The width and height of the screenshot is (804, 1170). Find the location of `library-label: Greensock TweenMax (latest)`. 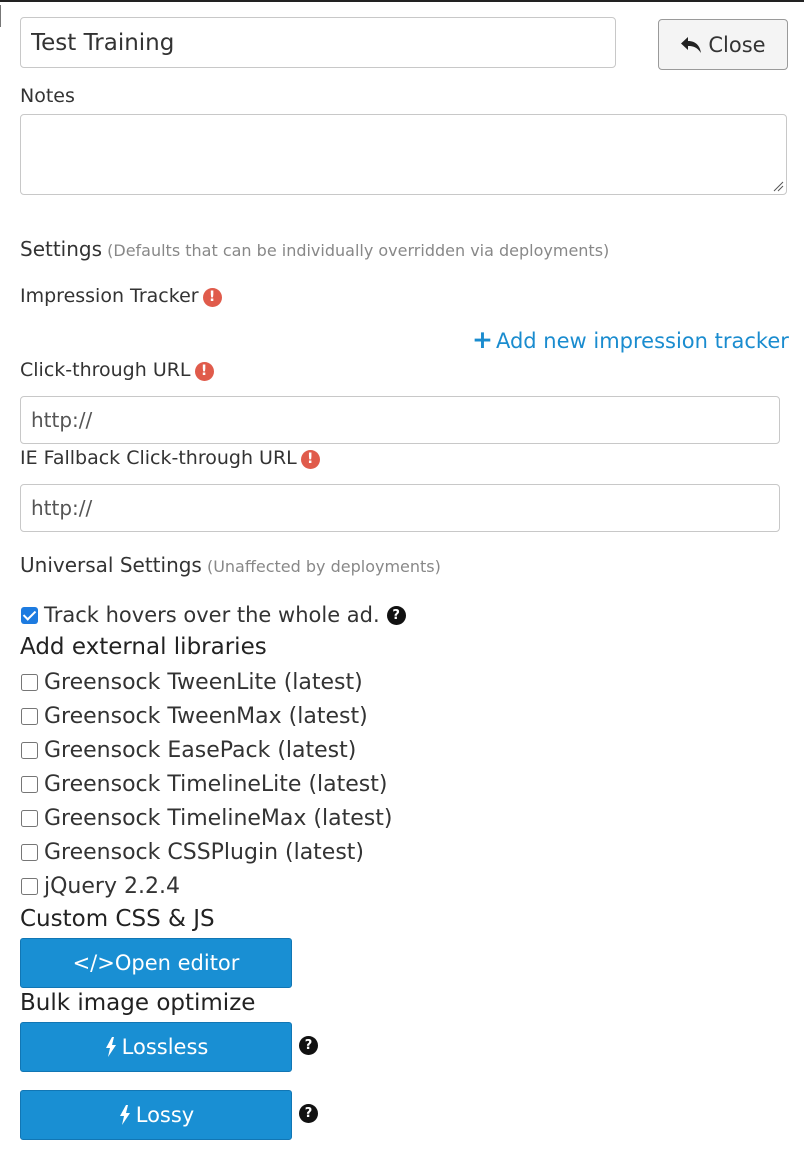

library-label: Greensock TweenMax (latest) is located at coordinates (206, 716).